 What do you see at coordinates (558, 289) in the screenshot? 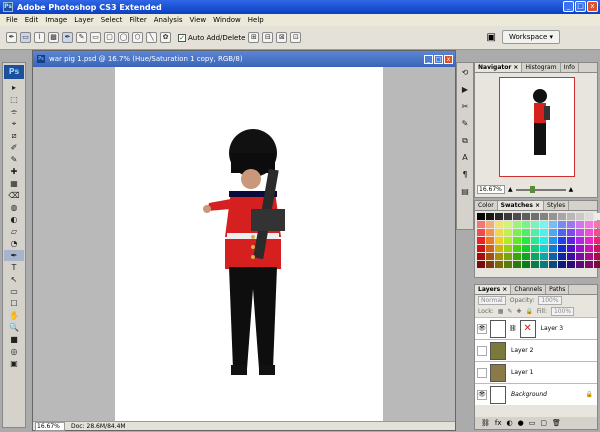
I see `tab-paths: Paths` at bounding box center [558, 289].